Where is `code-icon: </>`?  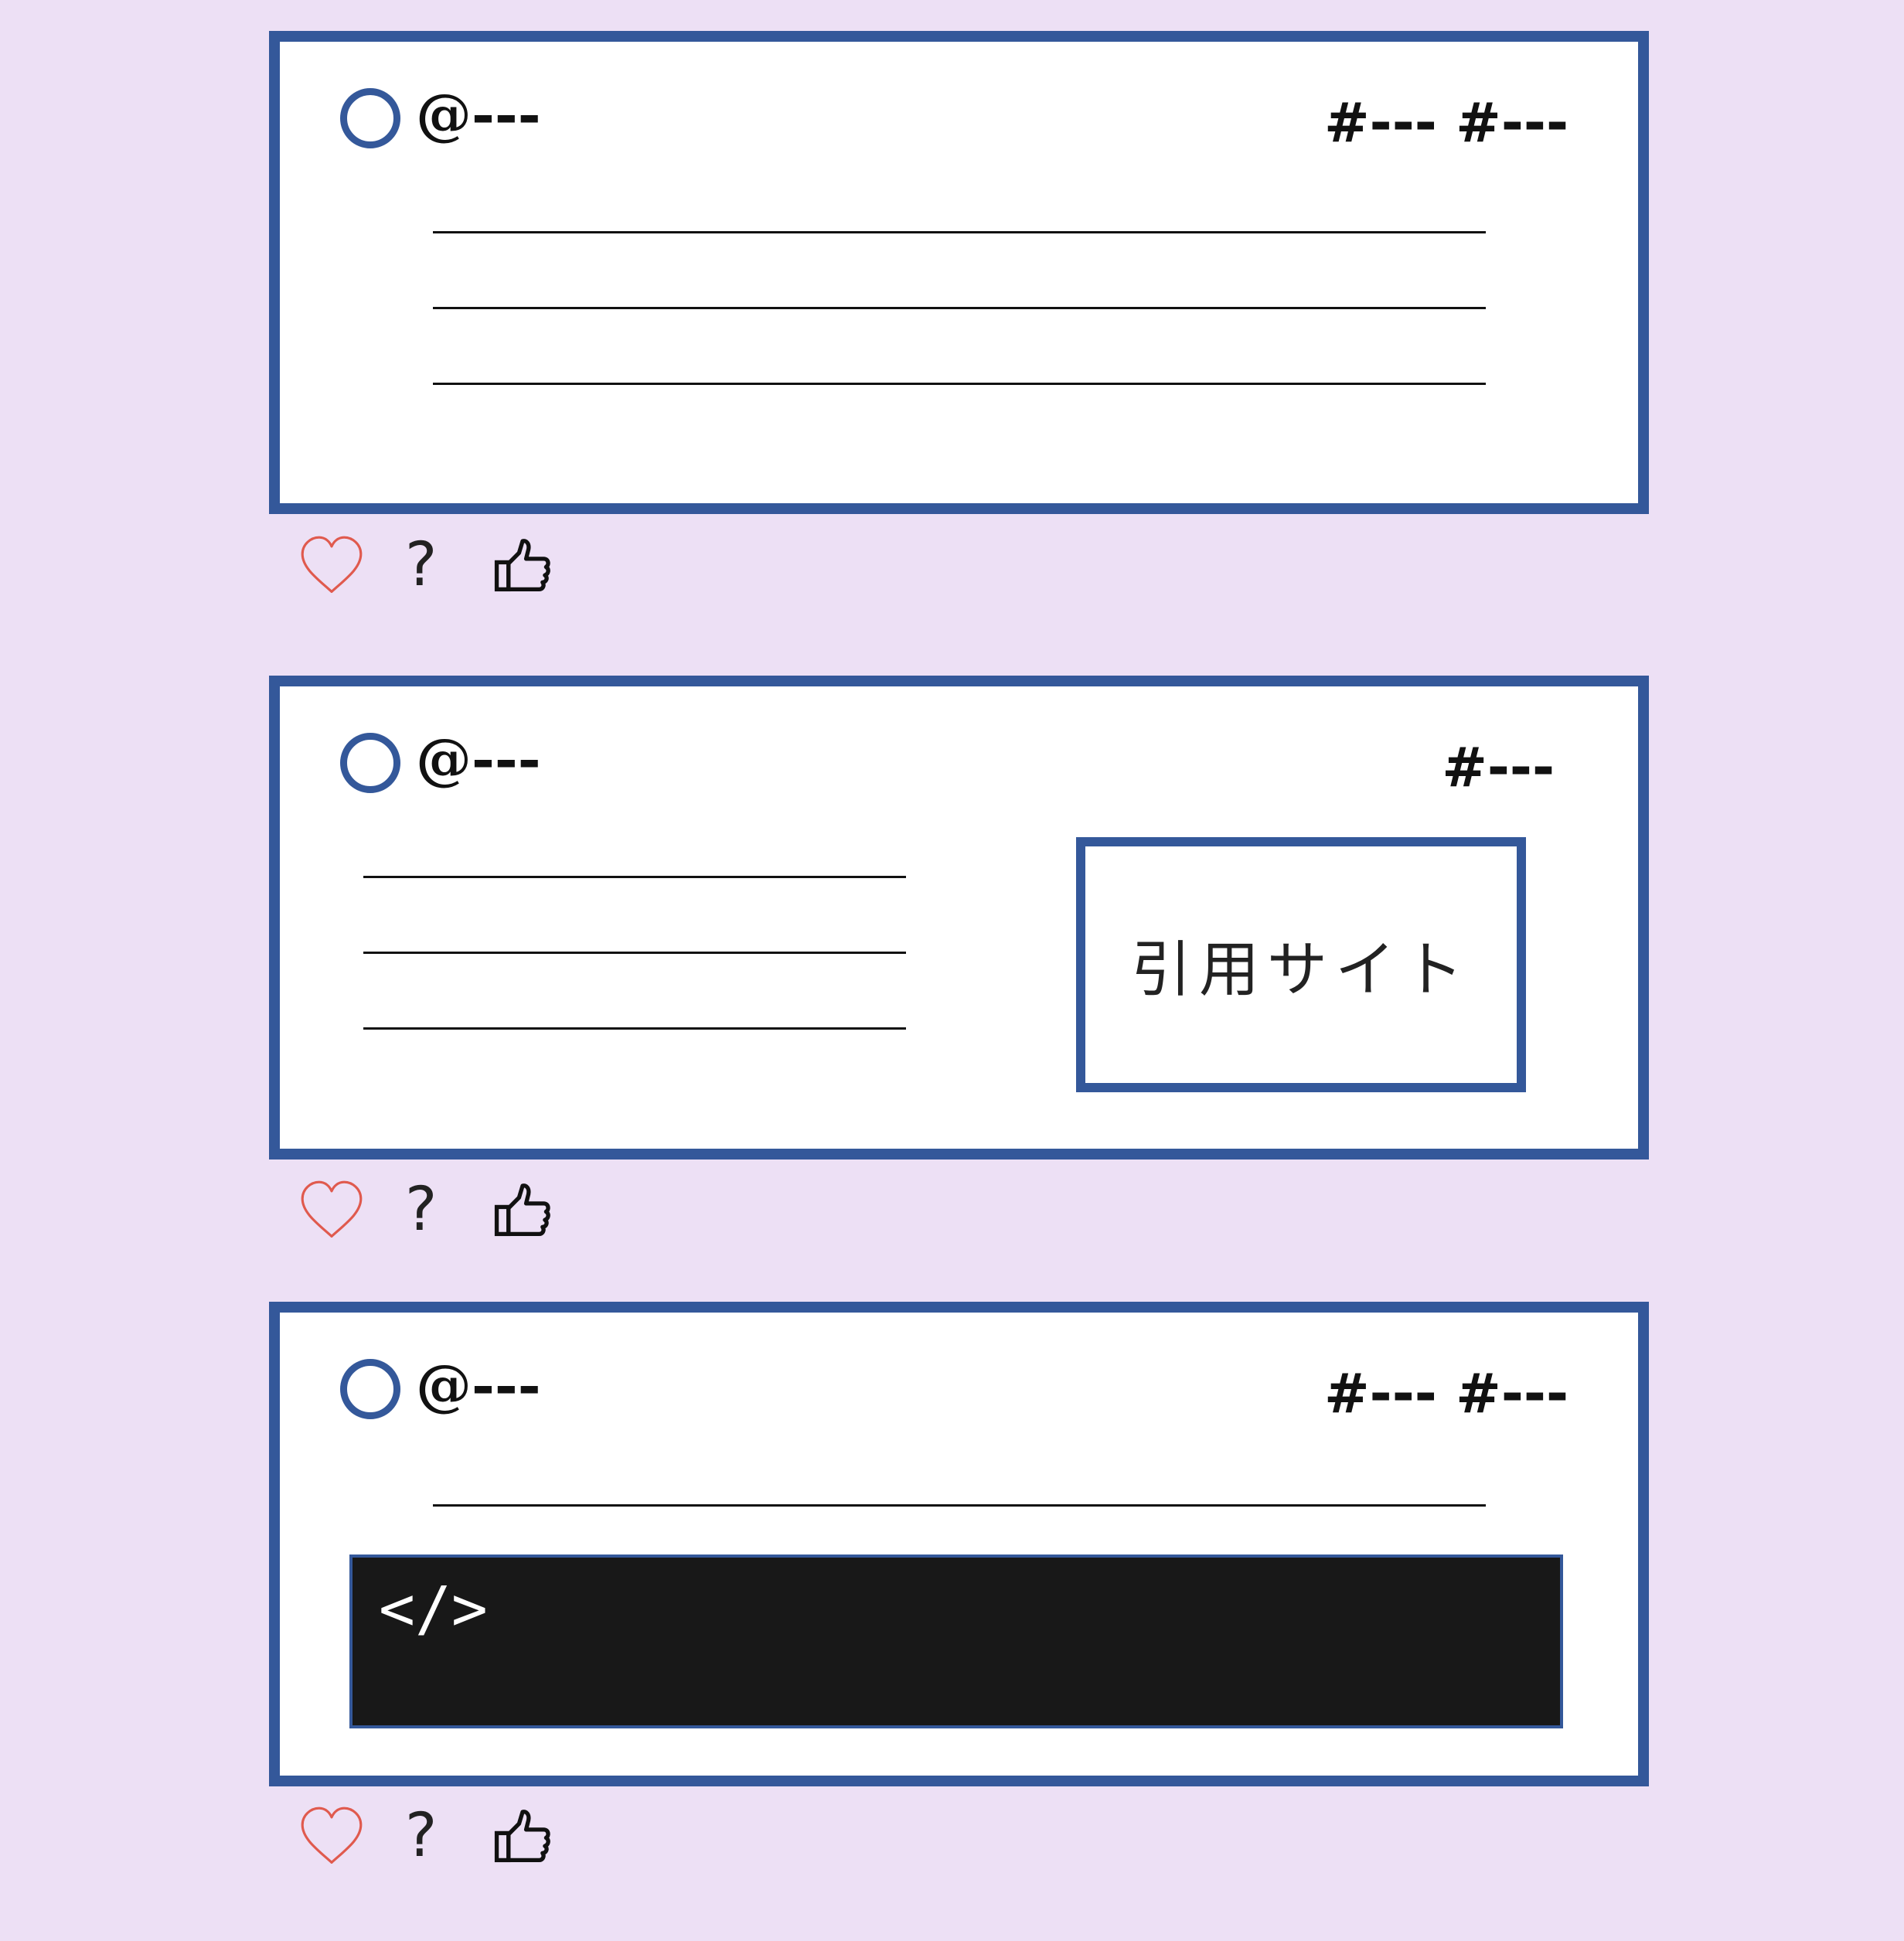 code-icon: </> is located at coordinates (433, 1609).